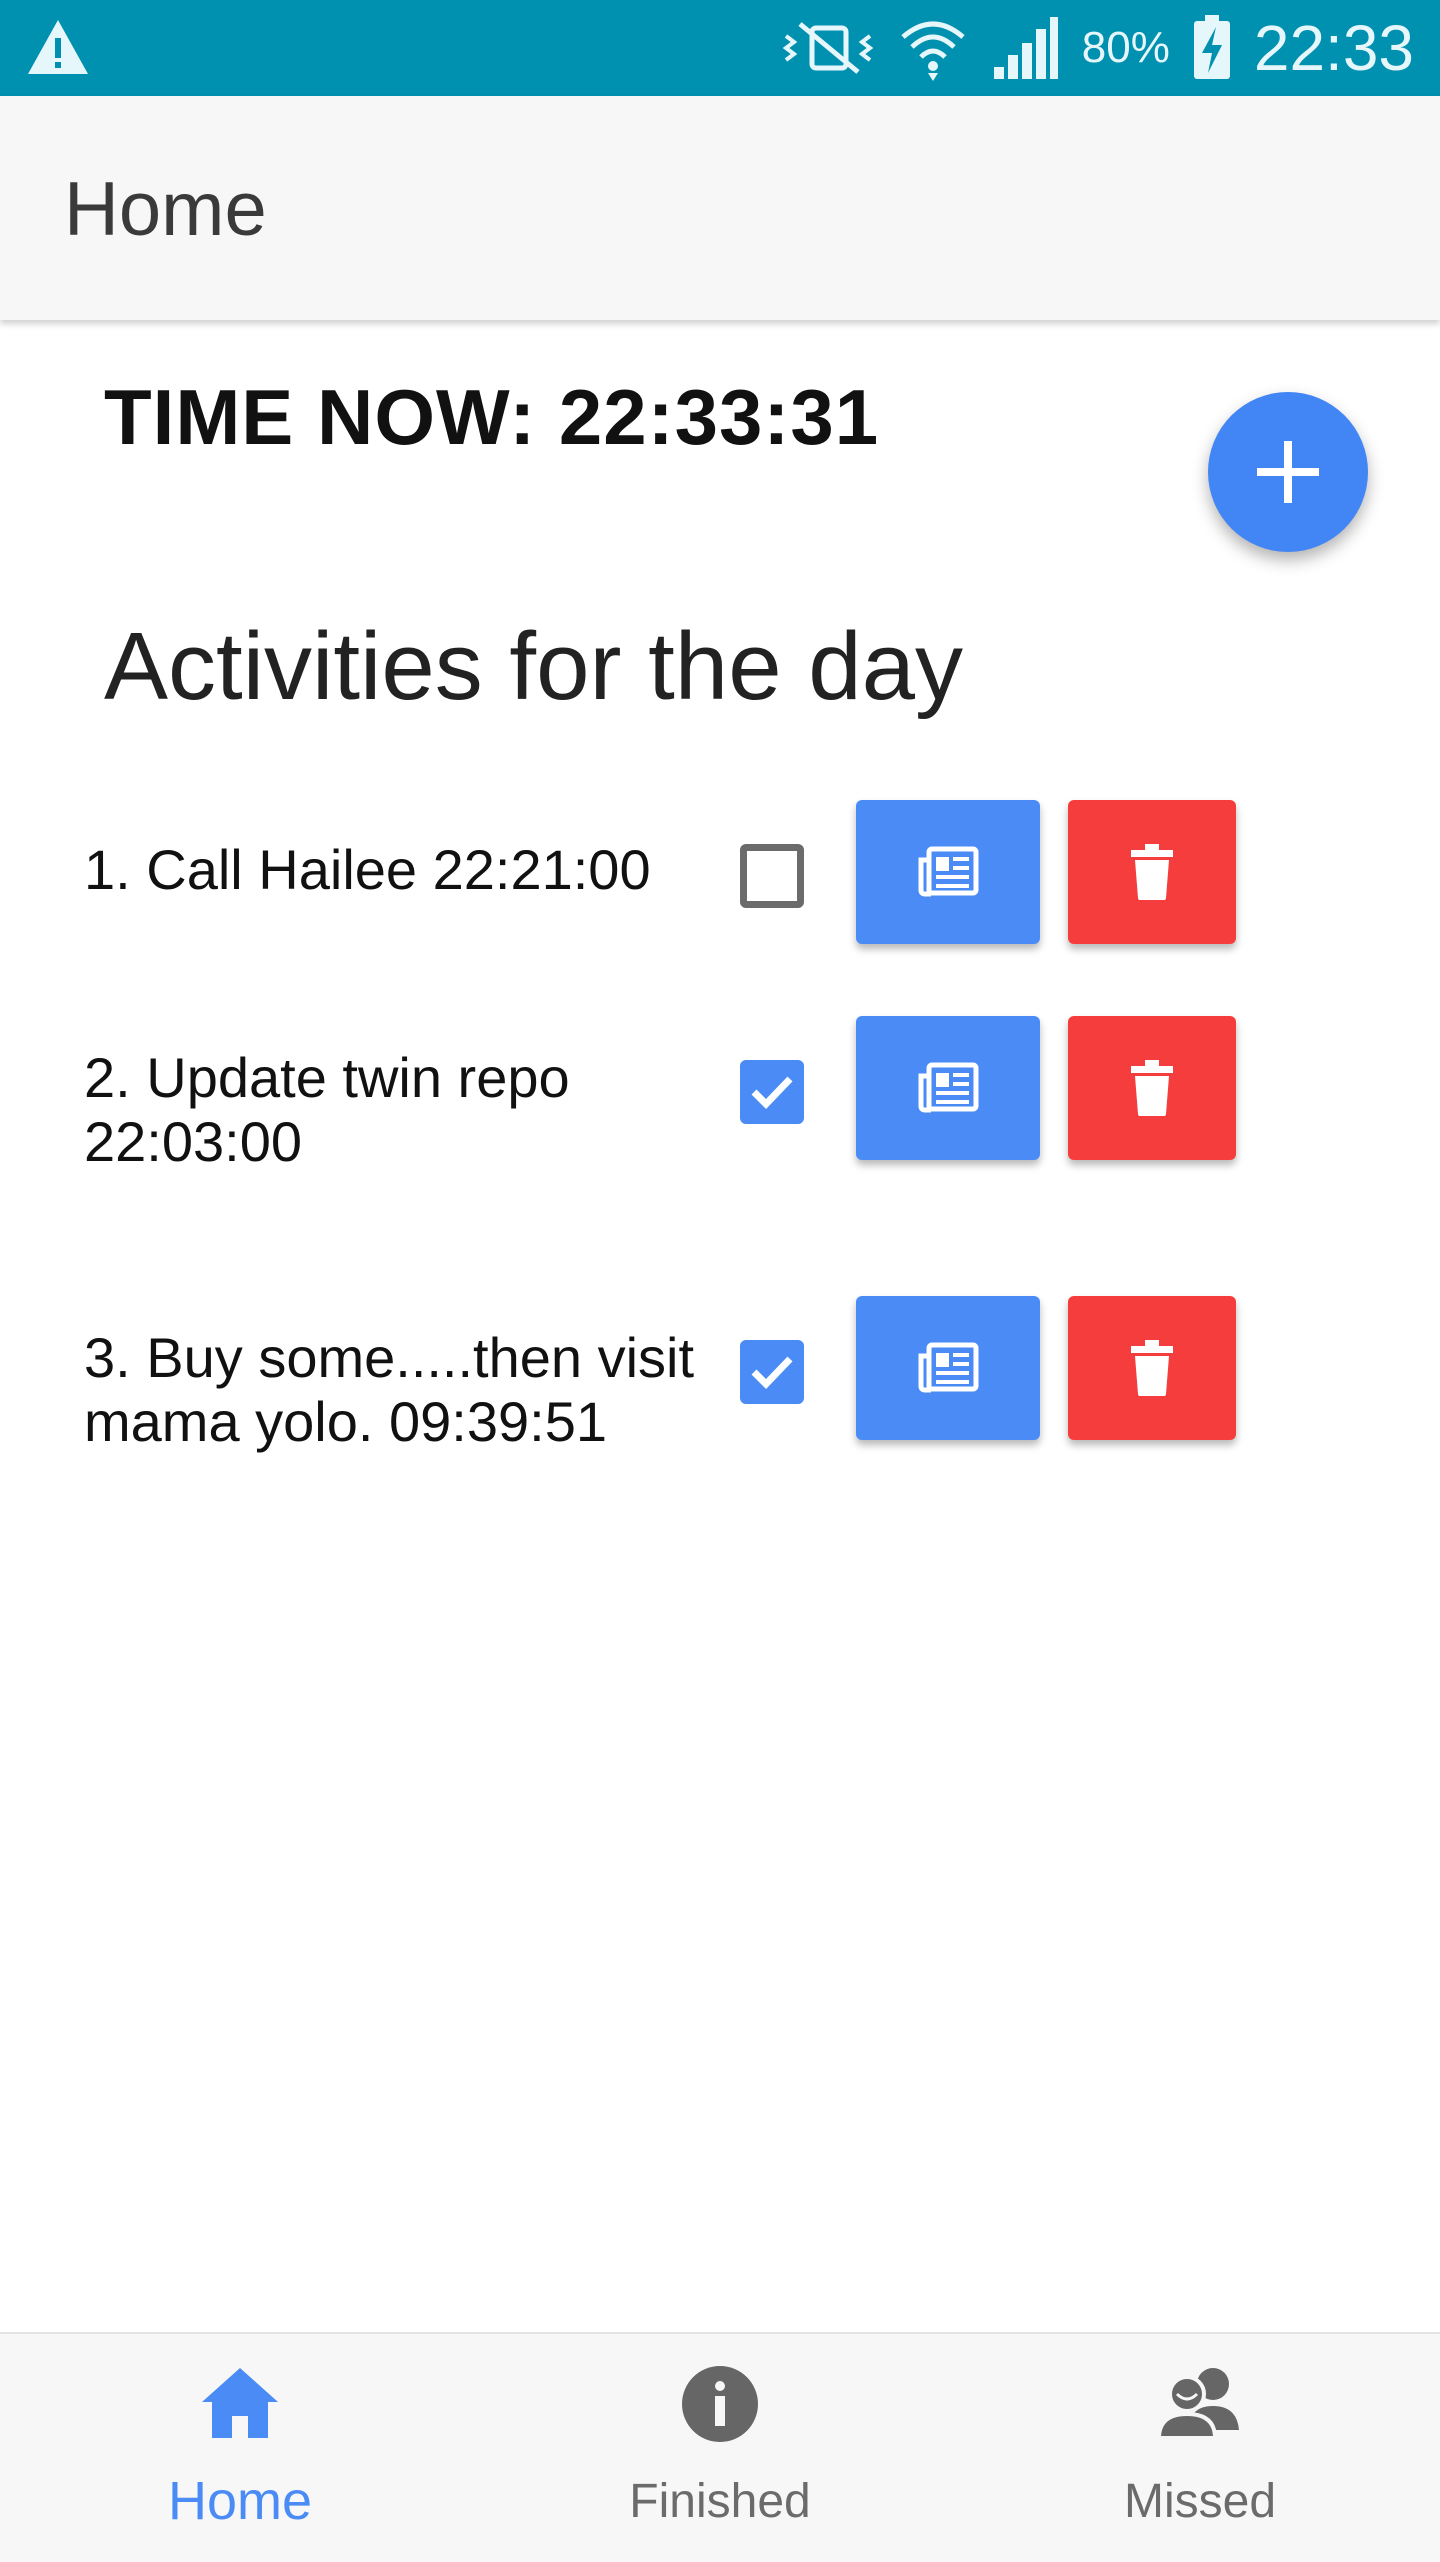  I want to click on tab-home: Home, so click(240, 2448).